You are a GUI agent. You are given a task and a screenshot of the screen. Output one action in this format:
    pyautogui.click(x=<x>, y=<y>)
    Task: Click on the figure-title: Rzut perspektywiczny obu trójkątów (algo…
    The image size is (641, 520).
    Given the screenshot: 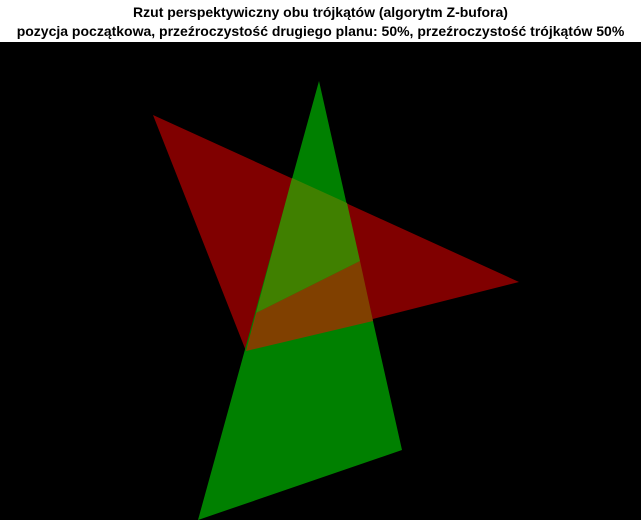 What is the action you would take?
    pyautogui.click(x=320, y=12)
    